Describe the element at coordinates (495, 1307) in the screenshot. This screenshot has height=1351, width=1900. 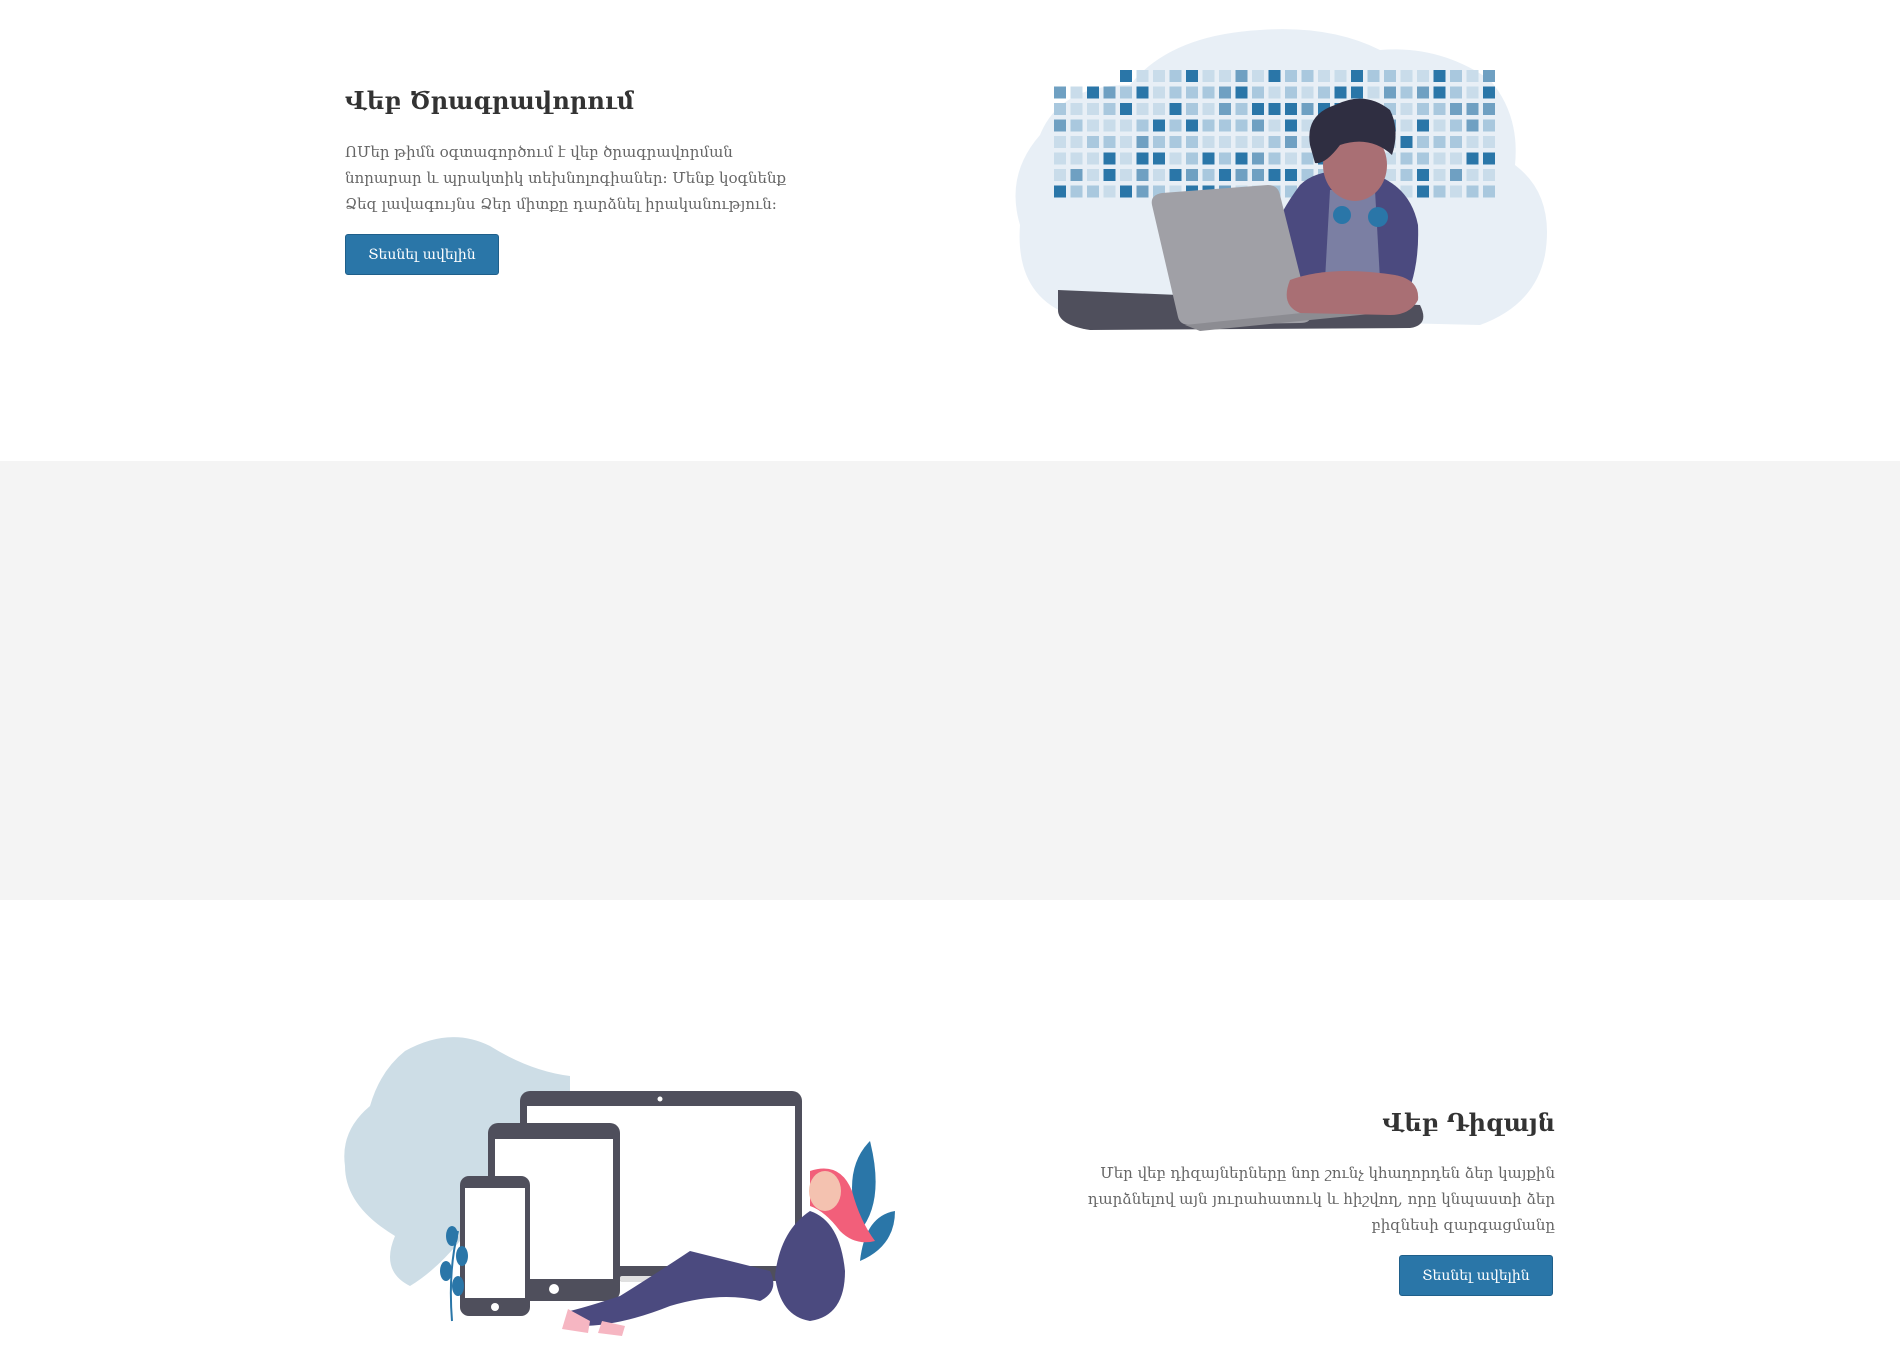
I see `phone-home-button` at that location.